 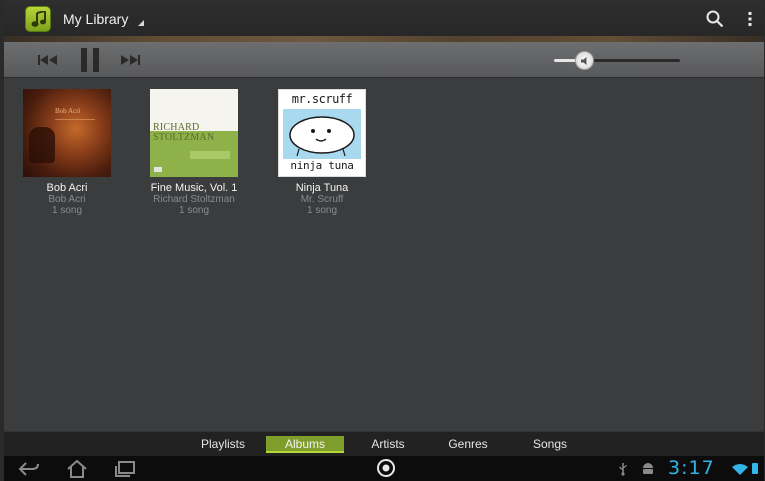 I want to click on speaker-icon, so click(x=584, y=61).